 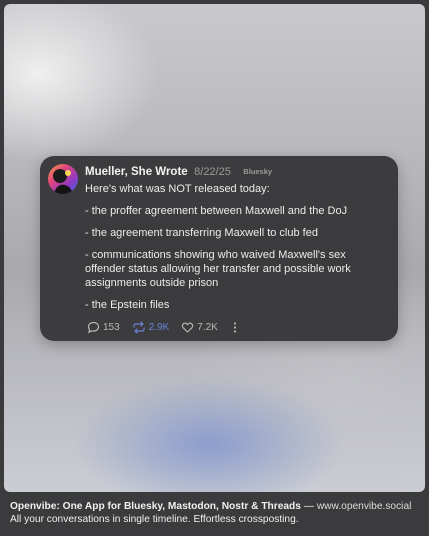 I want to click on post-paragraph: - the Epstein files, so click(x=127, y=305).